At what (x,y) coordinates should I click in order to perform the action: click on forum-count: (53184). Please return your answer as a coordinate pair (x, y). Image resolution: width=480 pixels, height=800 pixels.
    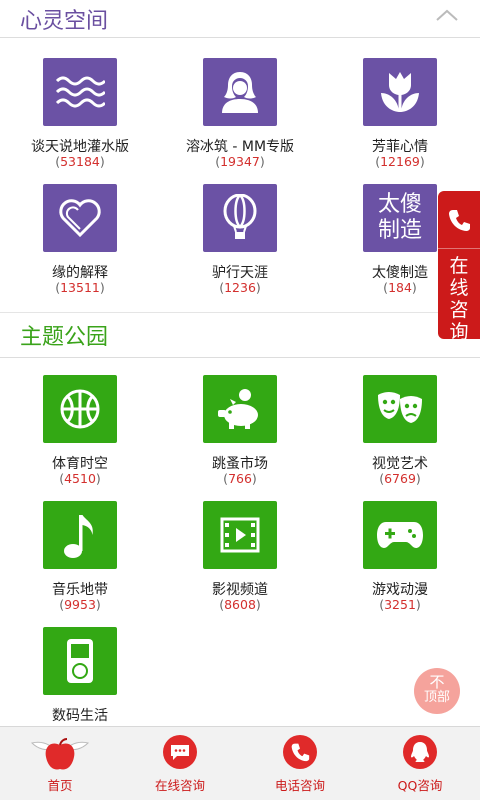
    Looking at the image, I should click on (80, 161).